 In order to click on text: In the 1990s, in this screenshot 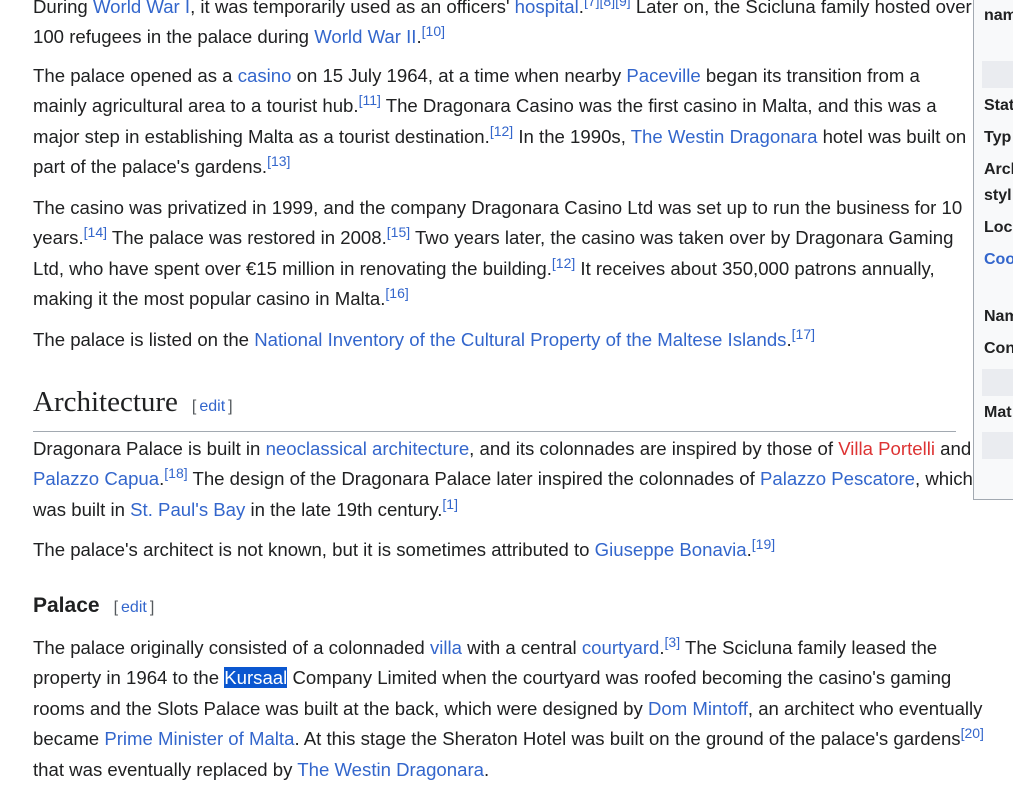, I will do `click(572, 136)`.